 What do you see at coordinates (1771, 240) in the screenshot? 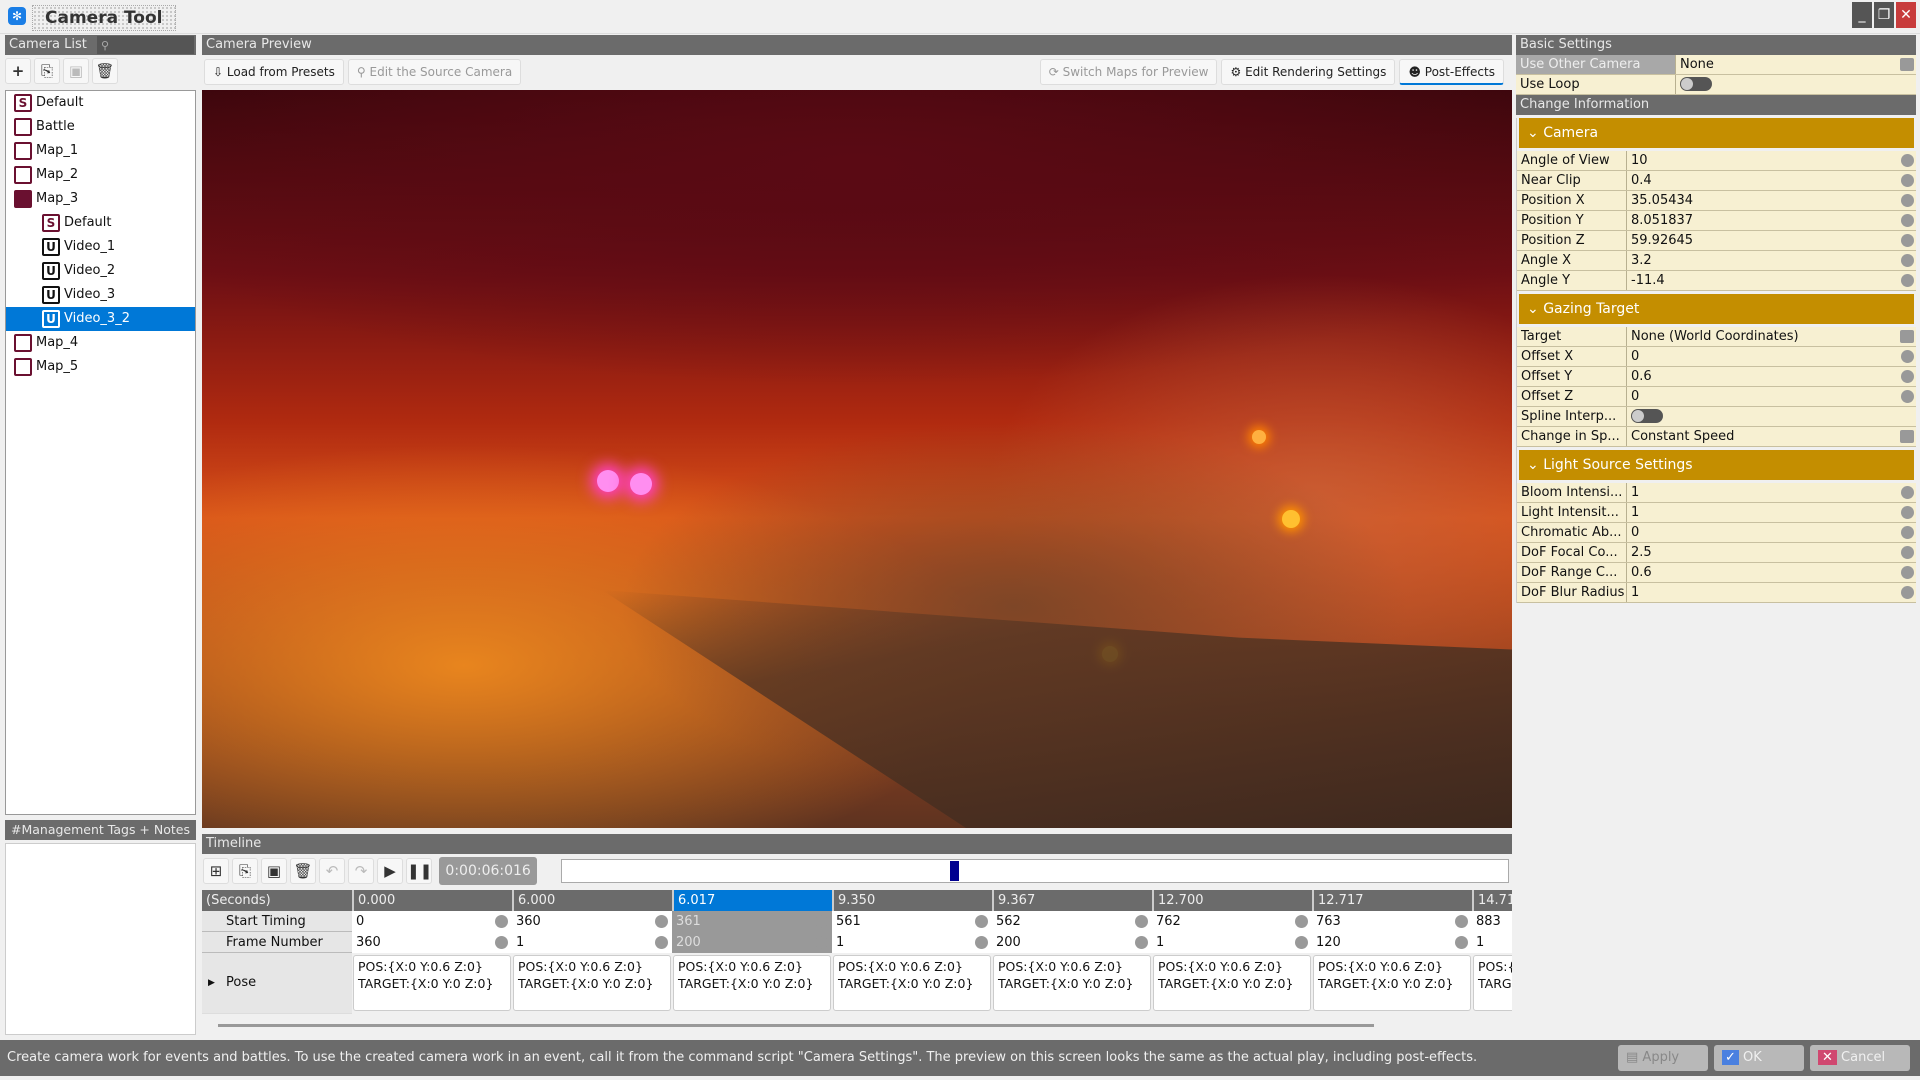
I see `property-value-field: 59.92645` at bounding box center [1771, 240].